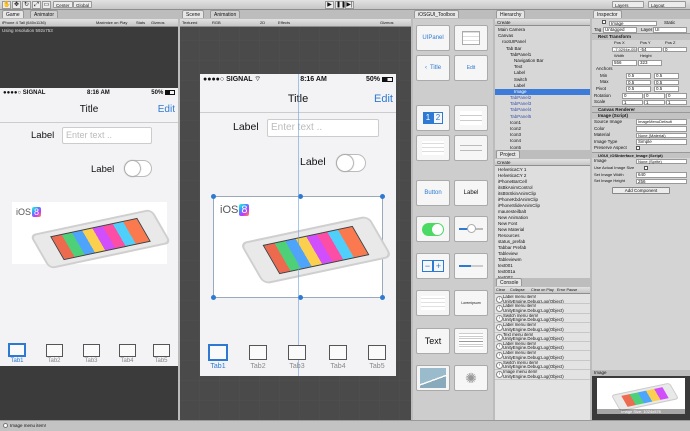 The width and height of the screenshot is (690, 431). I want to click on 2d-toggle: 2D, so click(262, 23).